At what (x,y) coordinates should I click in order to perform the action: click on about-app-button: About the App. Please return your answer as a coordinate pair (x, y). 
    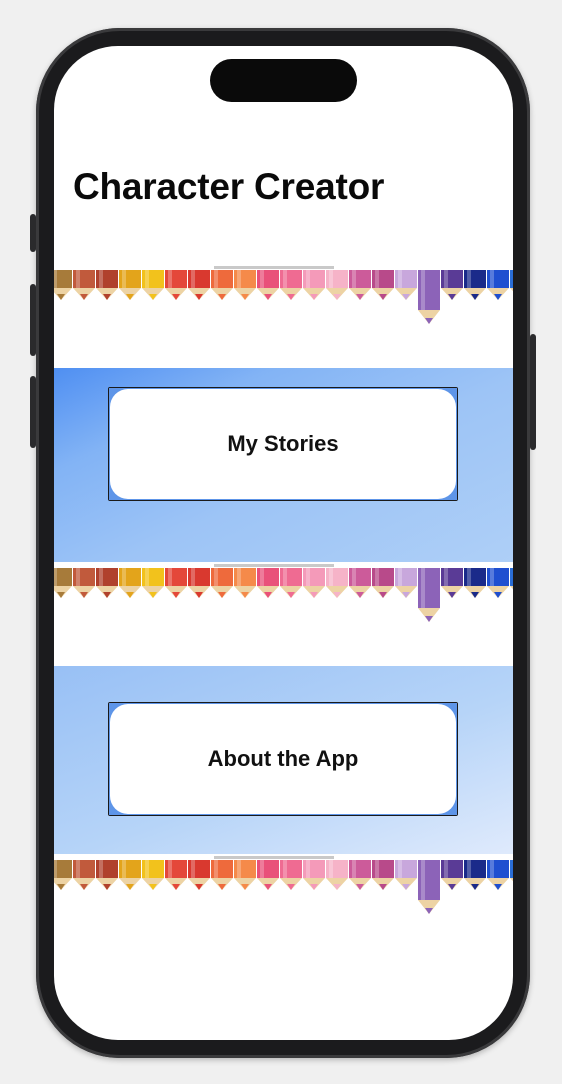
    Looking at the image, I should click on (283, 759).